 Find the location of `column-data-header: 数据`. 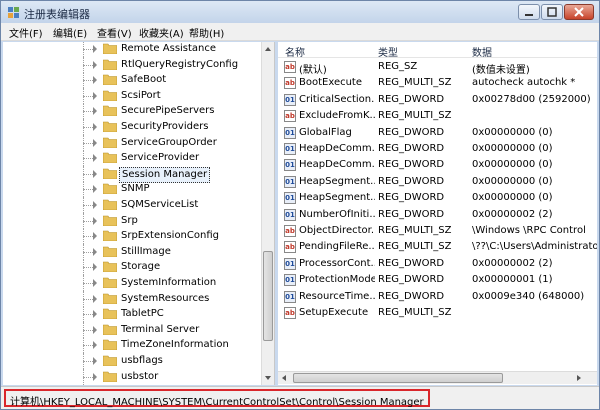

column-data-header: 数据 is located at coordinates (482, 51).